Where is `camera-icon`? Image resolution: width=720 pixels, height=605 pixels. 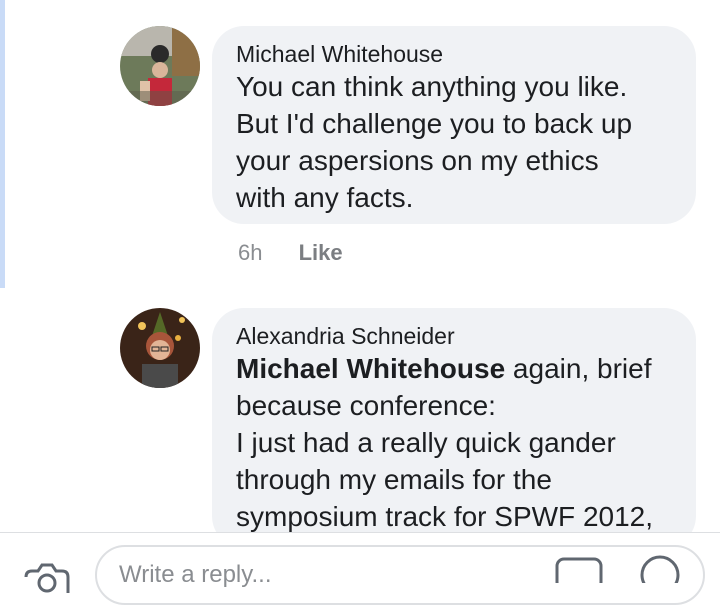
camera-icon is located at coordinates (46, 580).